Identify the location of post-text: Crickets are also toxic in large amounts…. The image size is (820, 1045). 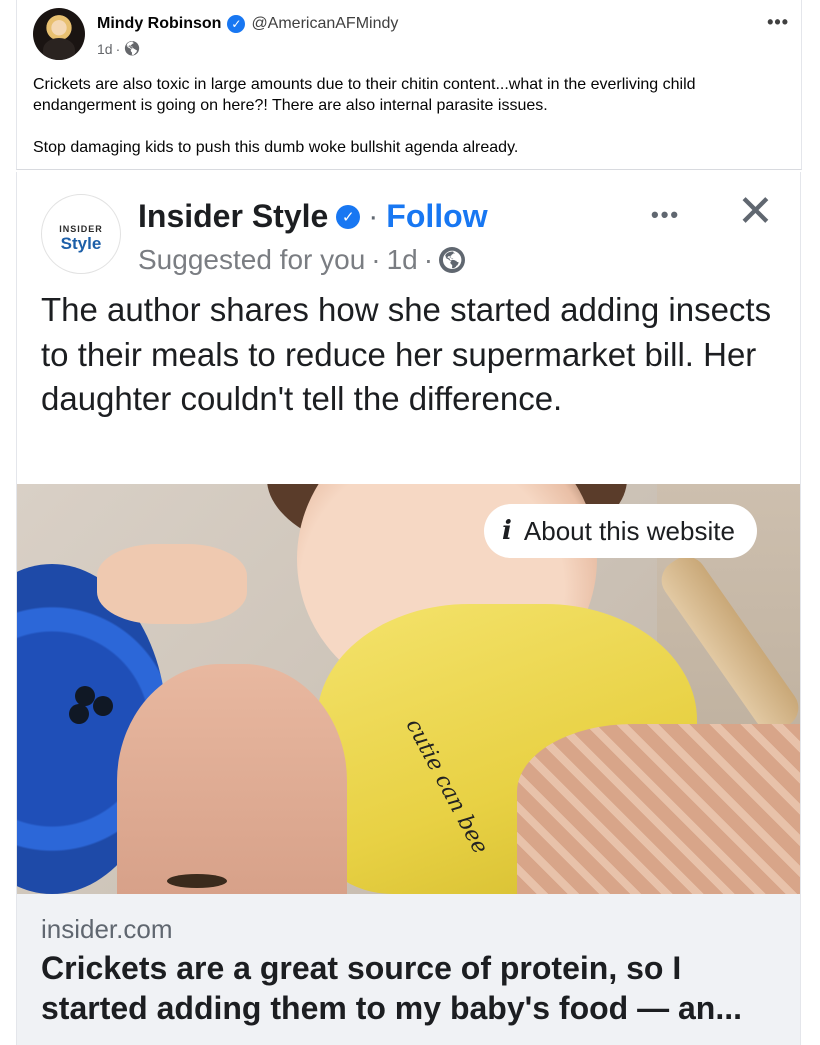
(403, 126).